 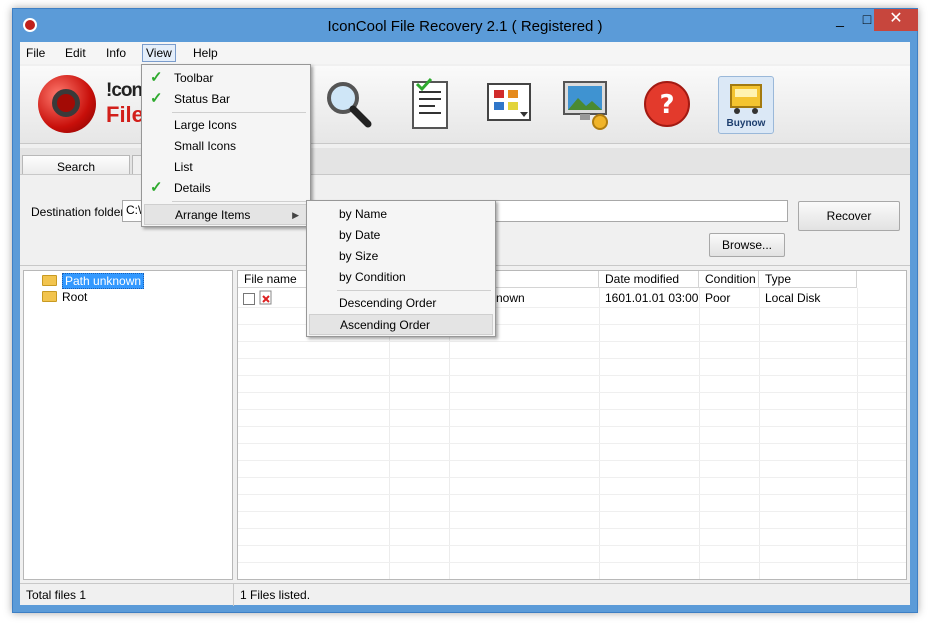 What do you see at coordinates (249, 298) in the screenshot?
I see `row-checkbox` at bounding box center [249, 298].